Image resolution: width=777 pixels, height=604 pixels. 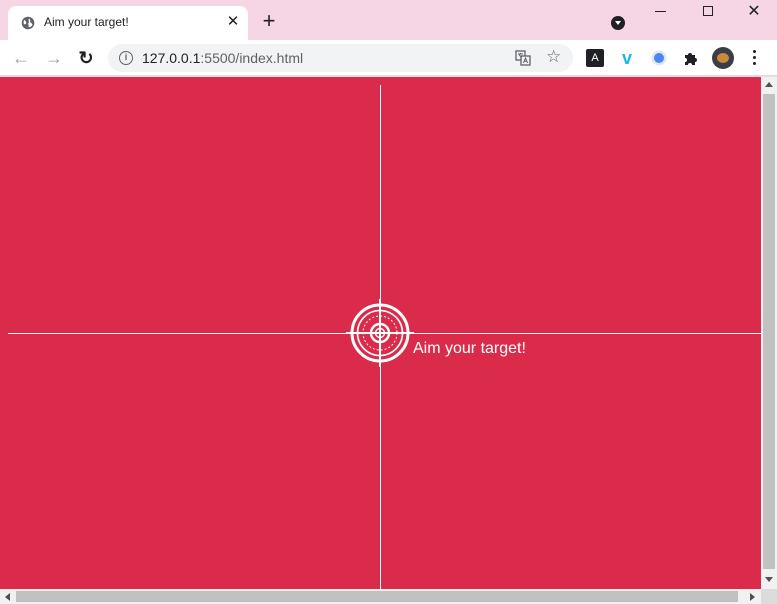 I want to click on scroll-right-icon, so click(x=752, y=597).